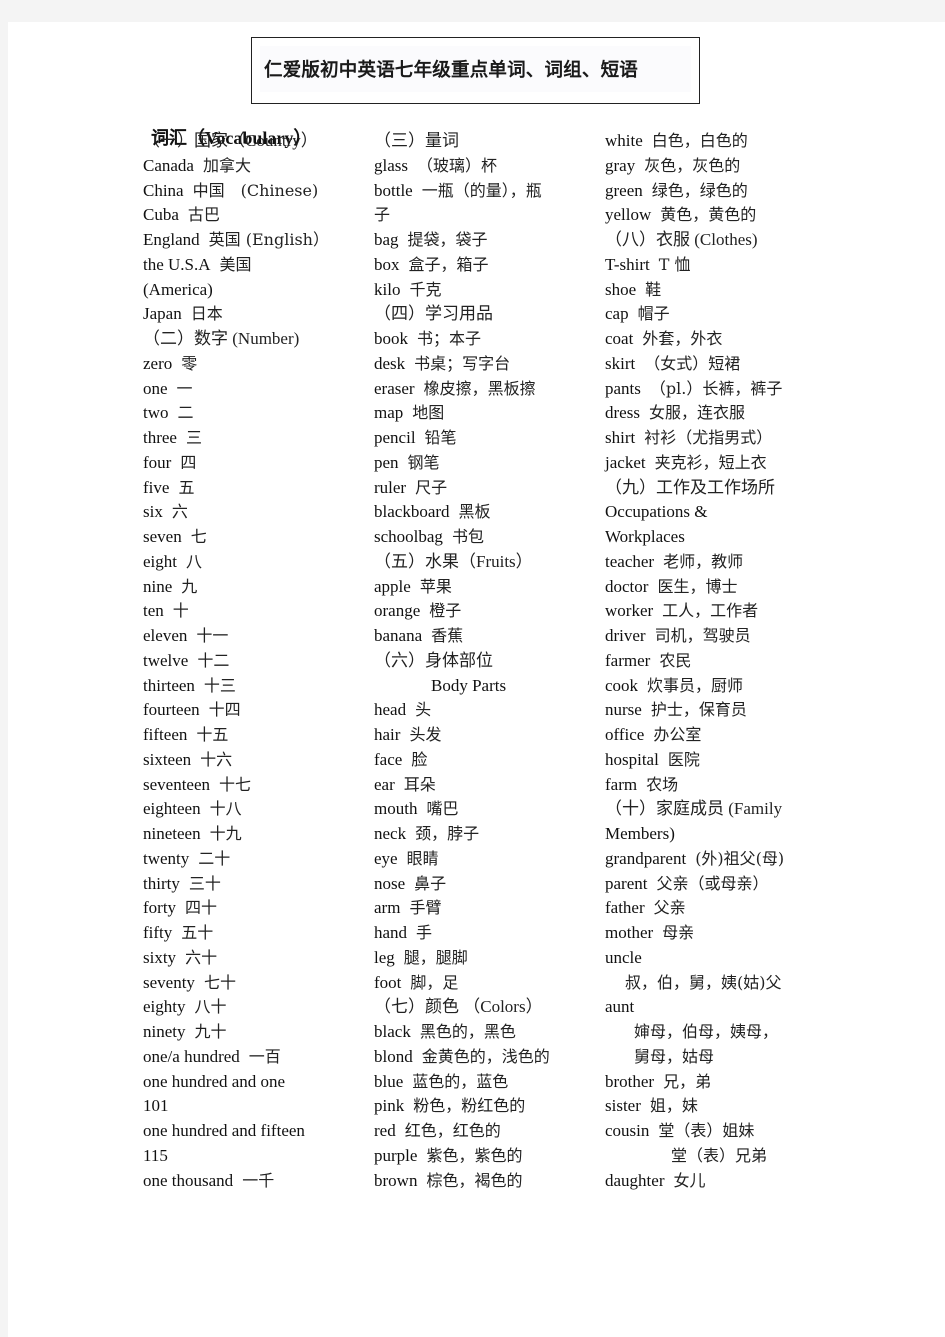 Image resolution: width=945 pixels, height=1337 pixels. Describe the element at coordinates (624, 190) in the screenshot. I see `english-word: green` at that location.